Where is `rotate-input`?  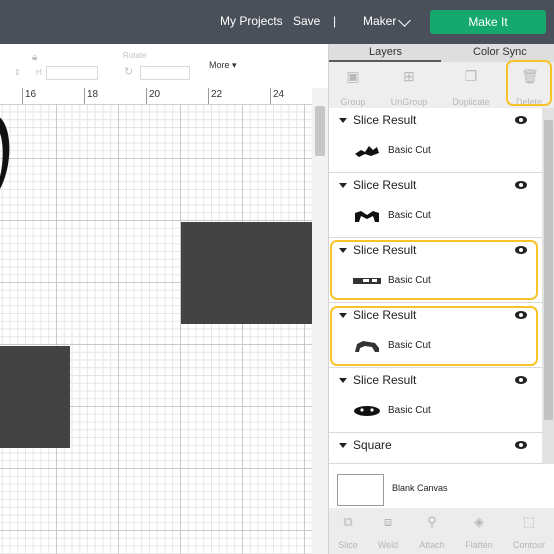 rotate-input is located at coordinates (165, 73).